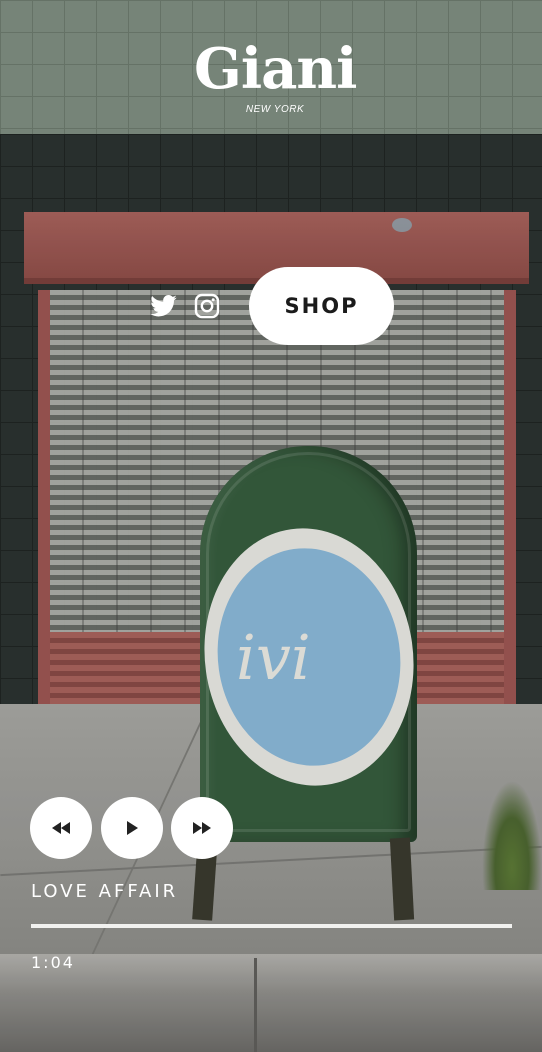 This screenshot has height=1052, width=542. I want to click on shop-button: SHOP, so click(321, 306).